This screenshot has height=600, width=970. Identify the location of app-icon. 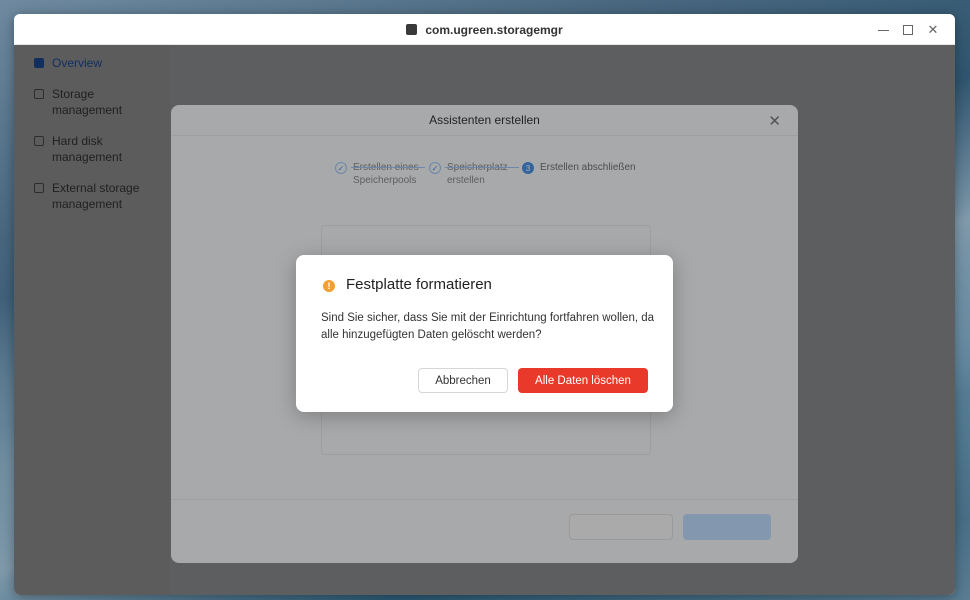
(412, 29).